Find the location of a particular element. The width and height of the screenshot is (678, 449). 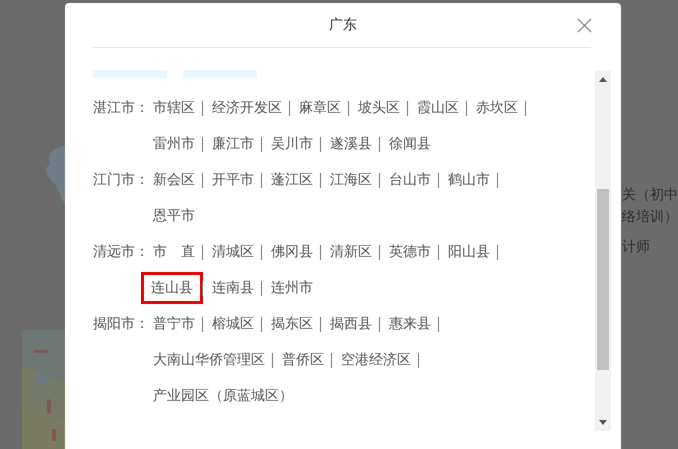

district-link: 普侨区 is located at coordinates (303, 360).